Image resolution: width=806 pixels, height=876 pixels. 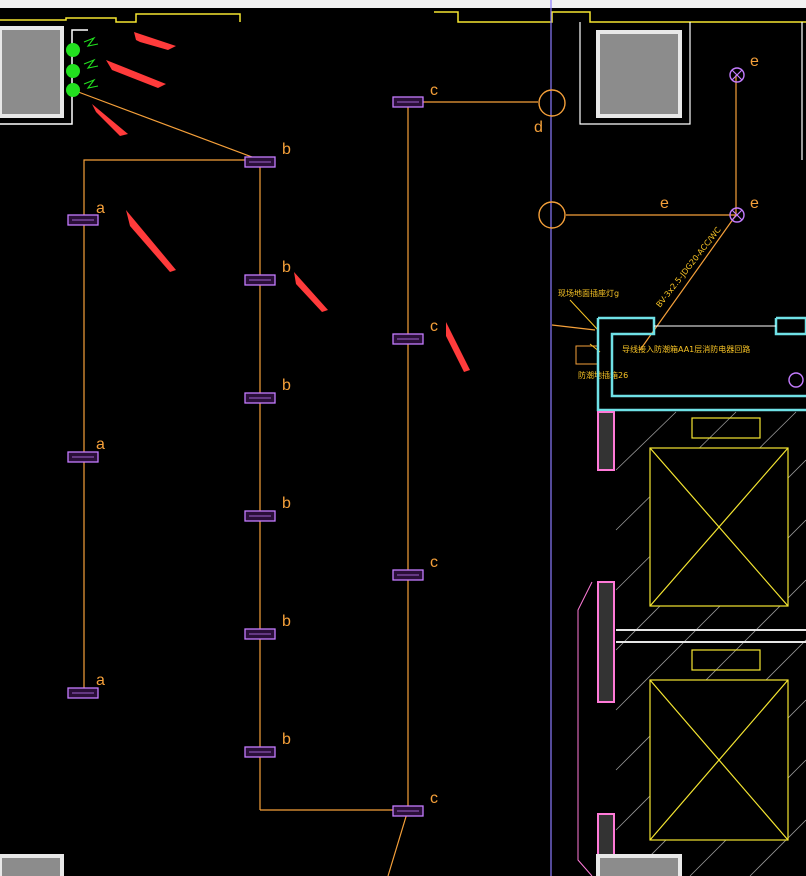 I want to click on label-a-1: a, so click(x=100, y=208).